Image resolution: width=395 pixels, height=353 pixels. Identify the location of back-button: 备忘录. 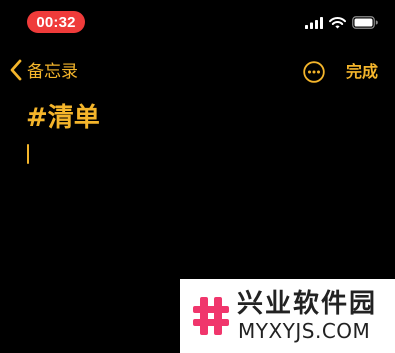
(43, 72).